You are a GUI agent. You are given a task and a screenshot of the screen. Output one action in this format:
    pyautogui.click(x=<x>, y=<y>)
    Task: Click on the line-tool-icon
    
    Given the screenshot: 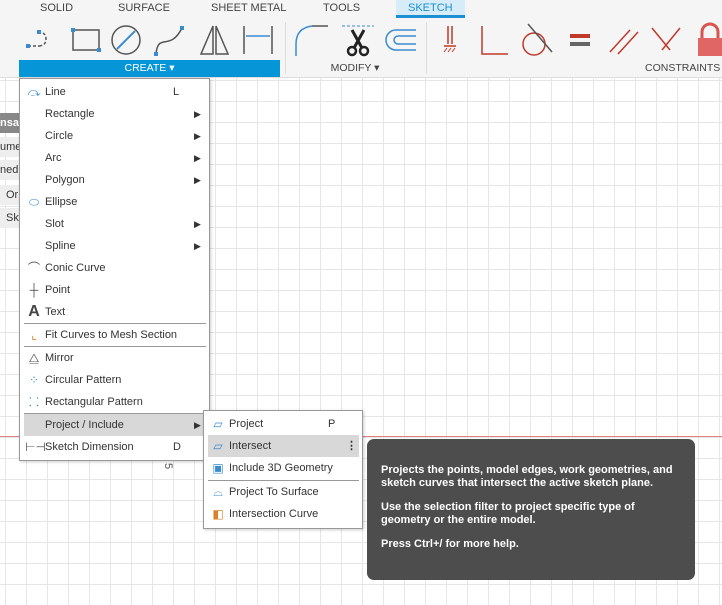 What is the action you would take?
    pyautogui.click(x=40, y=40)
    